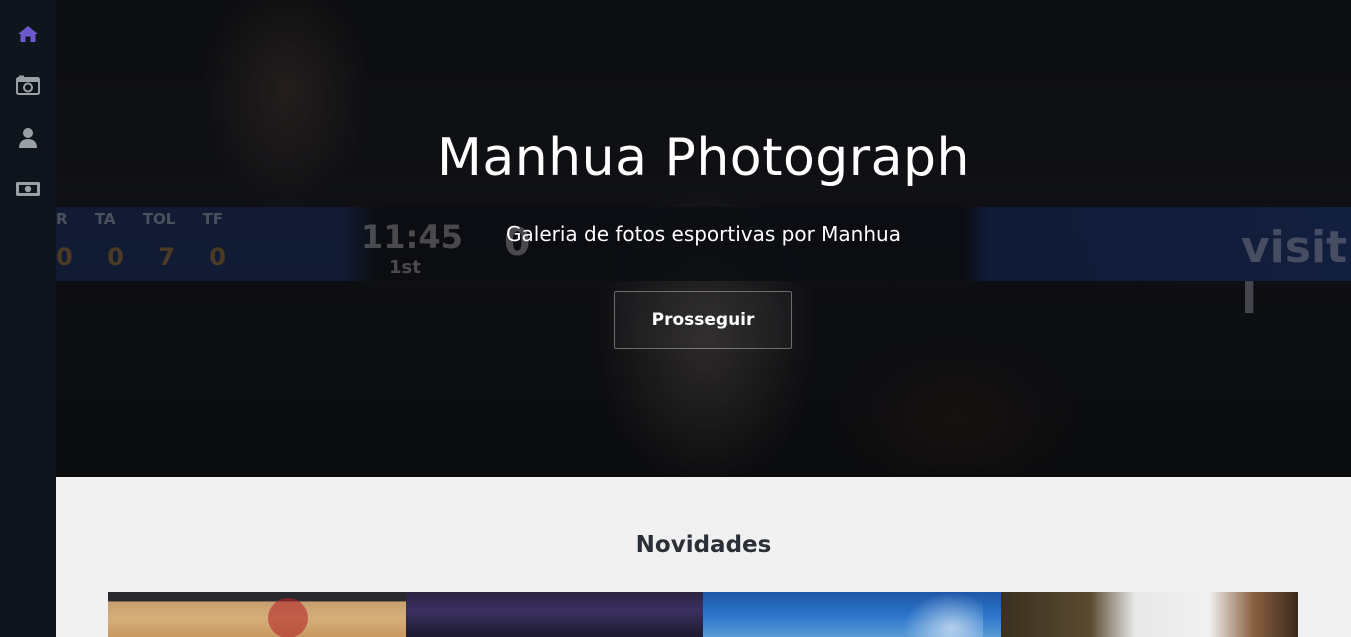 This screenshot has width=1351, height=637. I want to click on hero-title: Manhua Photograph, so click(703, 158).